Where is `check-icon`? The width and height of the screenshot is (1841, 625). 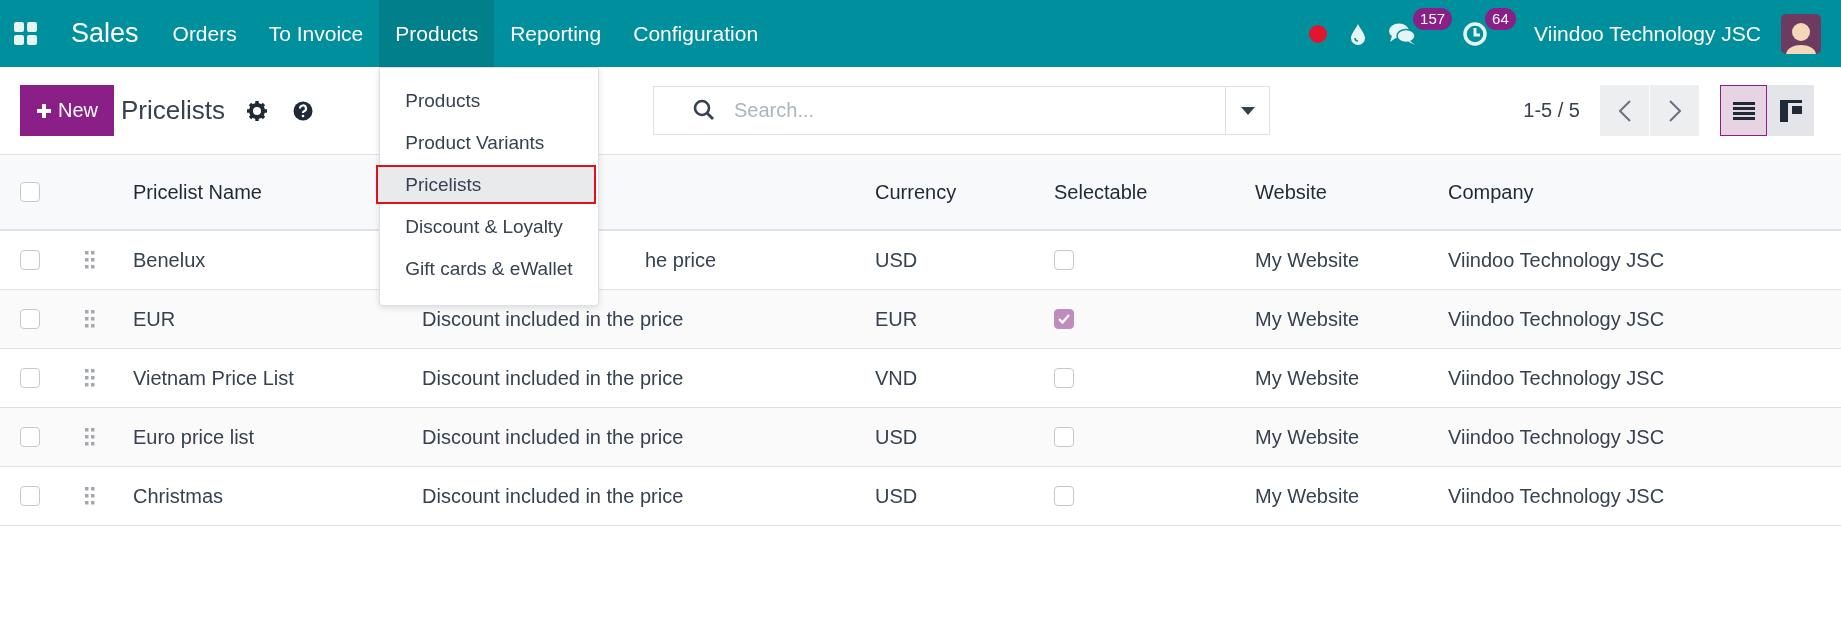
check-icon is located at coordinates (1064, 319).